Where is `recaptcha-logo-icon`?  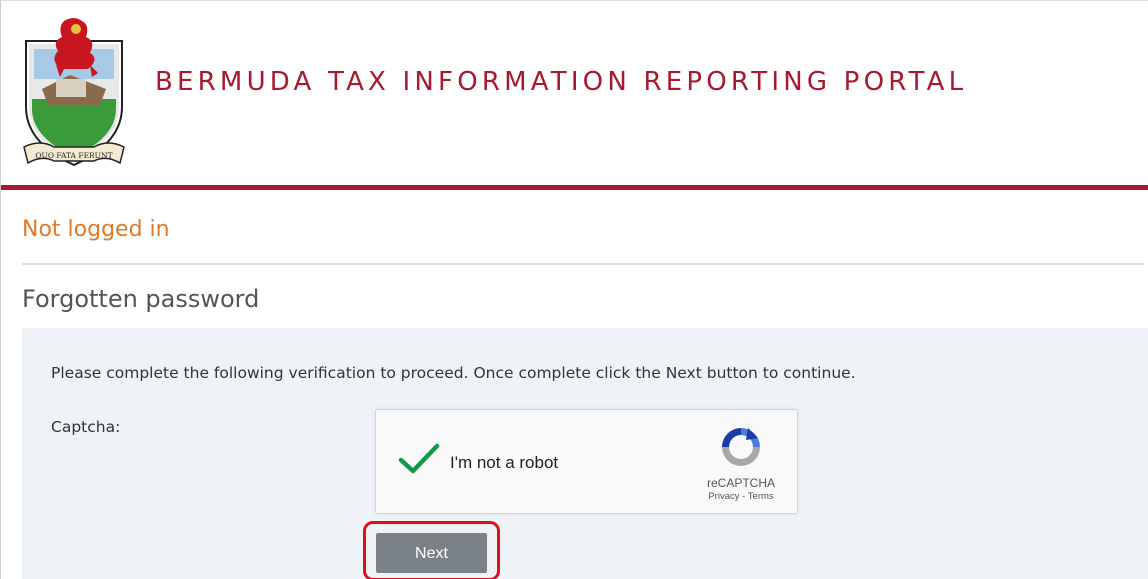
recaptcha-logo-icon is located at coordinates (741, 447).